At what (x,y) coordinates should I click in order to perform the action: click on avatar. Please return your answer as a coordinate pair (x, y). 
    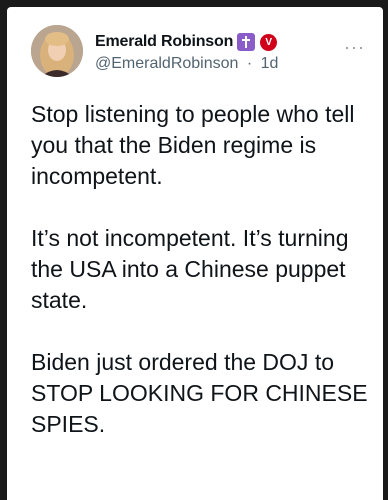
    Looking at the image, I should click on (57, 51).